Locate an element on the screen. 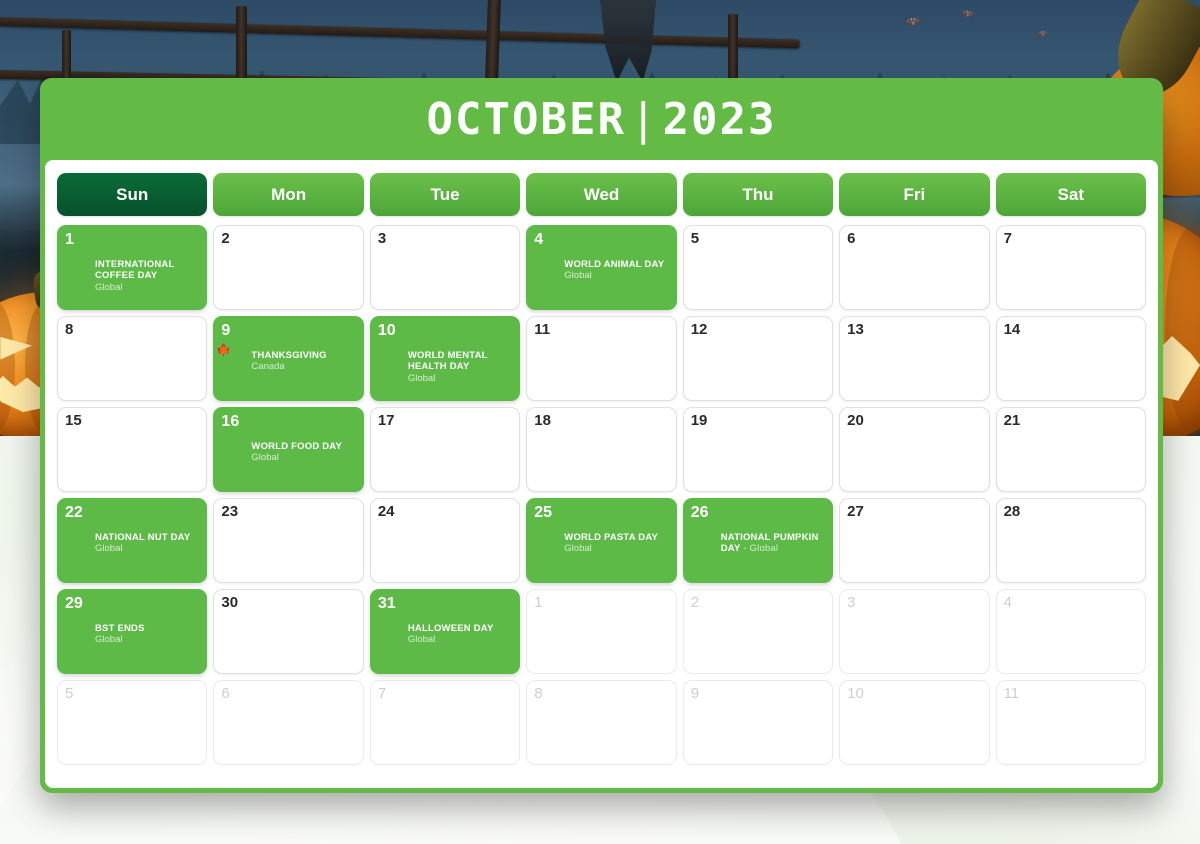  event-name: WORLD MENTAL HEALTH DAY is located at coordinates (447, 361).